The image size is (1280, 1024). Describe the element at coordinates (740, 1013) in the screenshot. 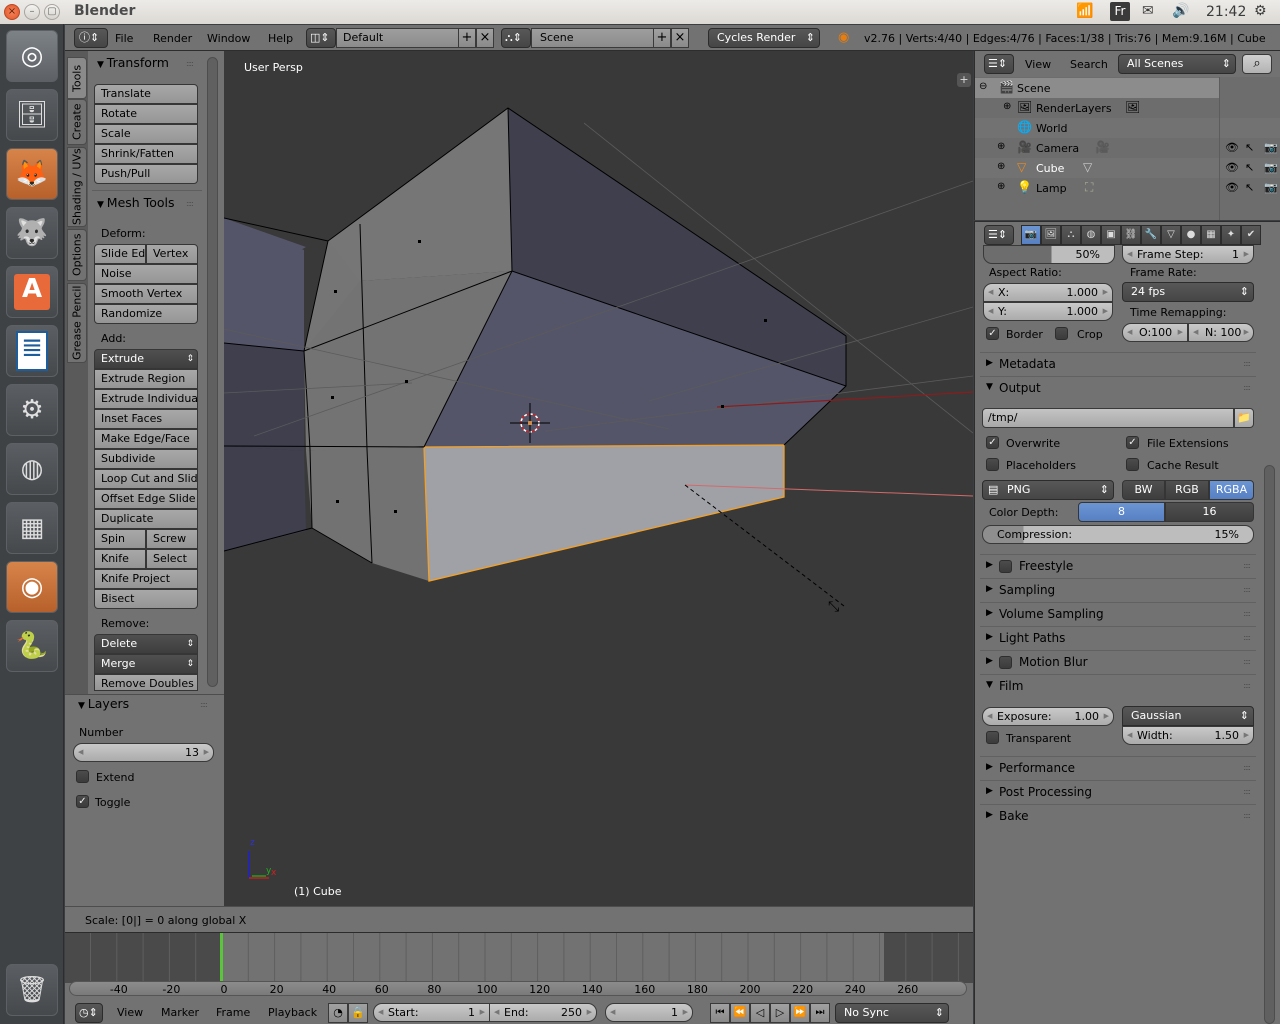

I see `jump-to-keyframe-back-button: ⏪` at that location.